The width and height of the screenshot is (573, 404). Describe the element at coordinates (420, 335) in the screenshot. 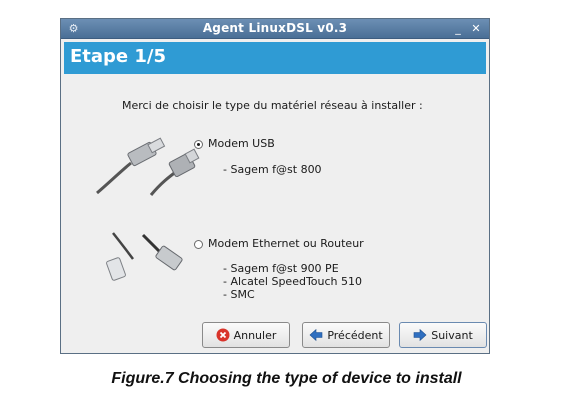

I see `arrow-right-icon` at that location.